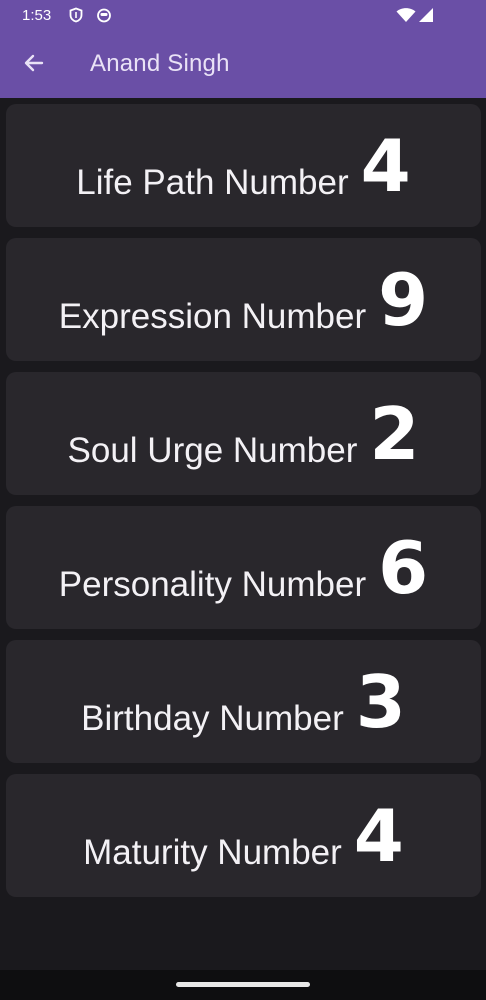  What do you see at coordinates (104, 15) in the screenshot?
I see `cat-face-icon` at bounding box center [104, 15].